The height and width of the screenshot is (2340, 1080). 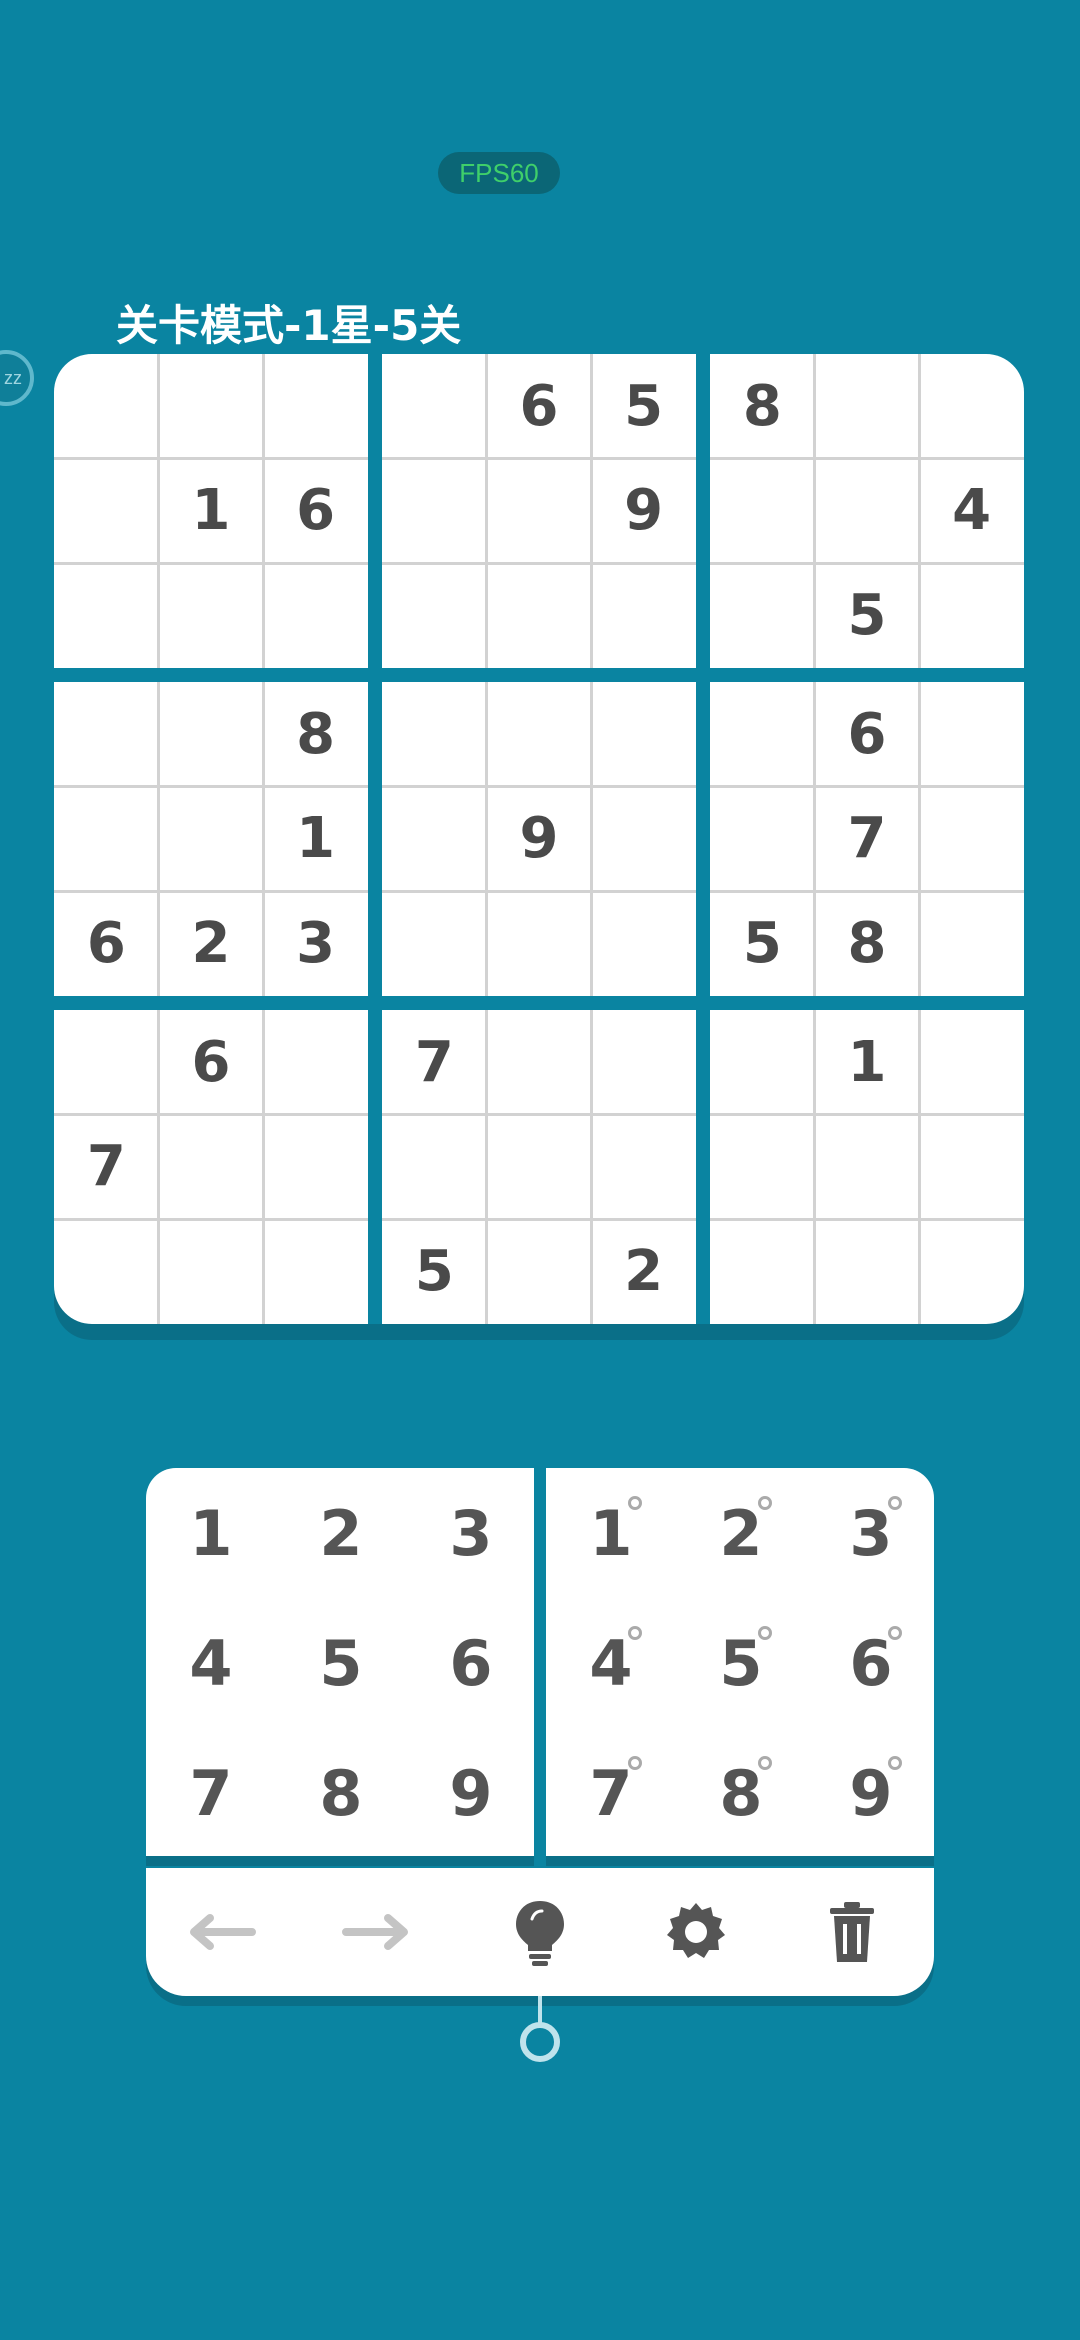 I want to click on delete-button, so click(x=852, y=1932).